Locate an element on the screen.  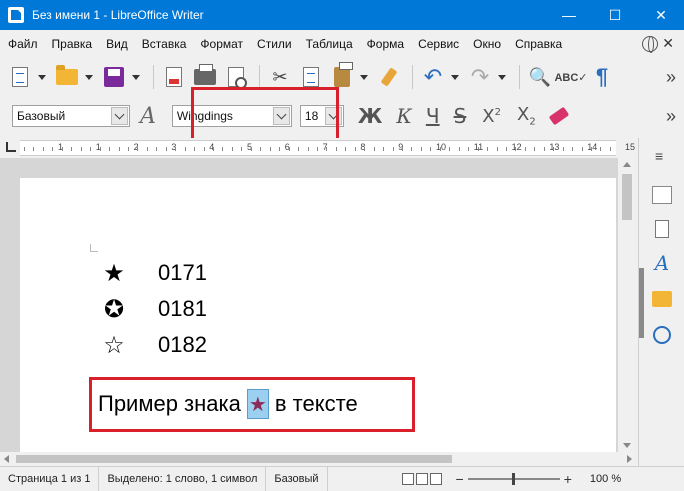
menu-edit: Правка is located at coordinates (72, 44).